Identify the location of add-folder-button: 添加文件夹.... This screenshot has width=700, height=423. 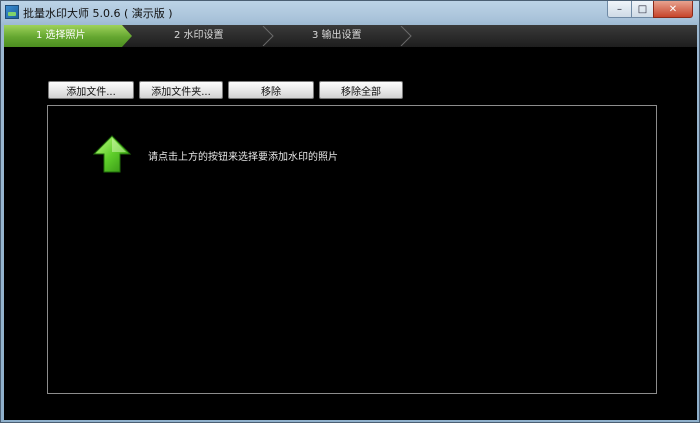
(181, 90).